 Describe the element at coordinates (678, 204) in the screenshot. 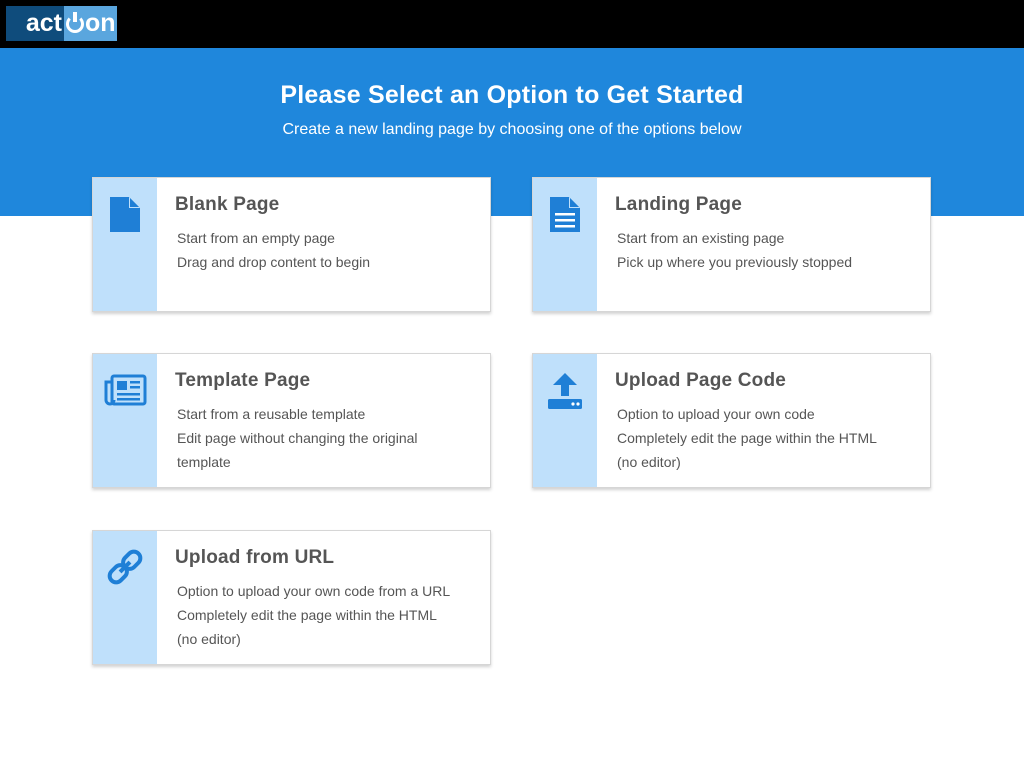

I see `option-title: Landing Page` at that location.